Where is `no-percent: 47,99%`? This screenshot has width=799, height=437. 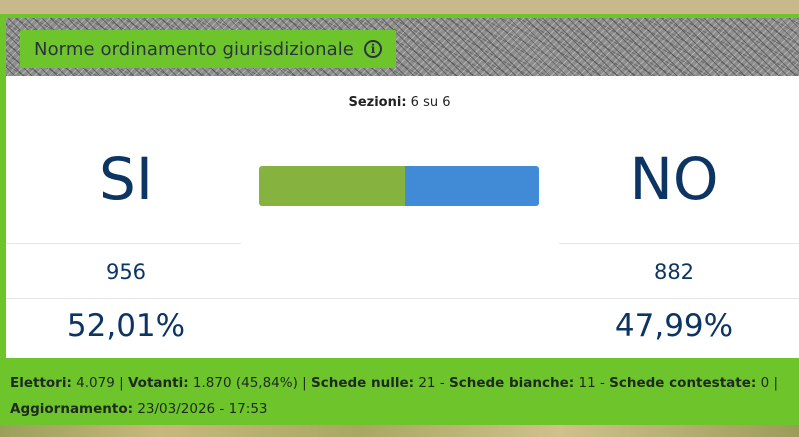 no-percent: 47,99% is located at coordinates (674, 326).